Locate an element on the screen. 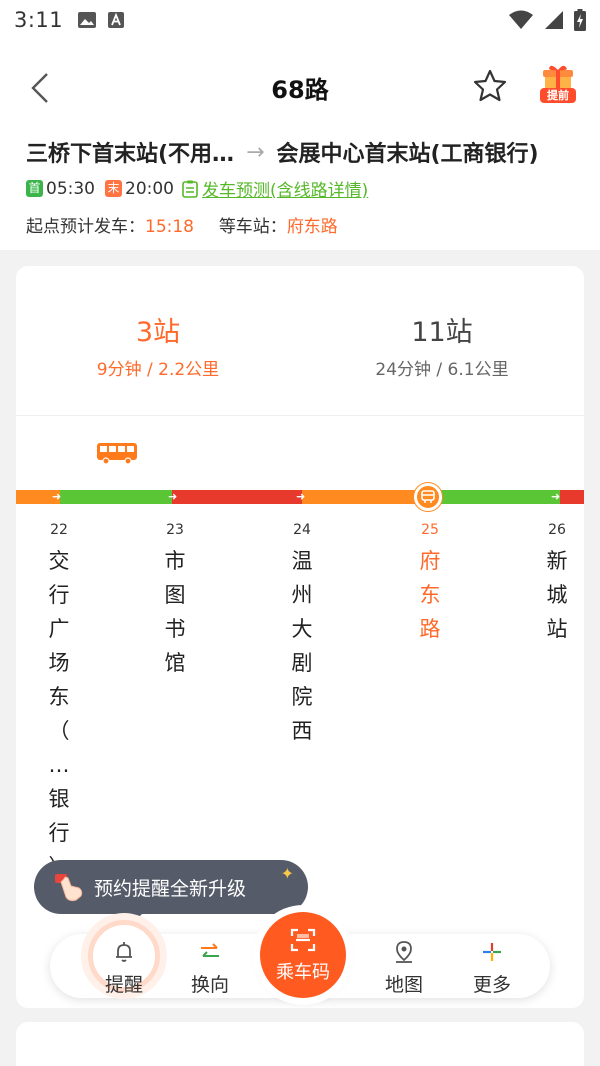 The height and width of the screenshot is (1066, 600). arrivals: 3站 9分钟 / 2.2公里 11站 24分钟 / 6.1公里 is located at coordinates (300, 341).